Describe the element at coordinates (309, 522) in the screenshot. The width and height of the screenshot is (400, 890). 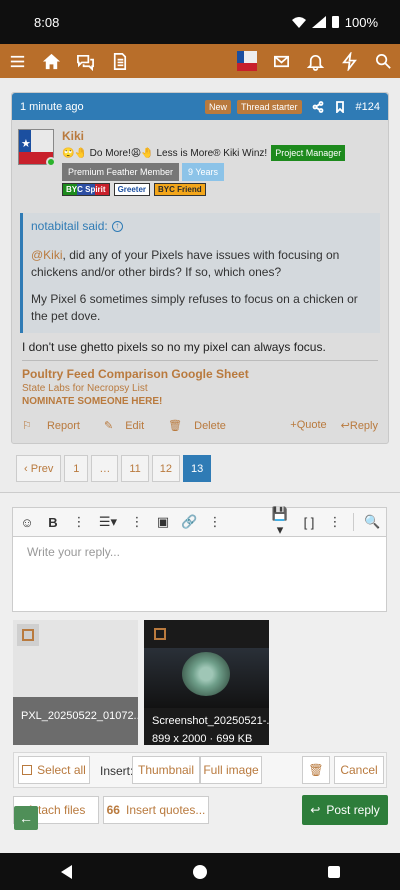
I see `code-brackets-icon: [ ]` at that location.